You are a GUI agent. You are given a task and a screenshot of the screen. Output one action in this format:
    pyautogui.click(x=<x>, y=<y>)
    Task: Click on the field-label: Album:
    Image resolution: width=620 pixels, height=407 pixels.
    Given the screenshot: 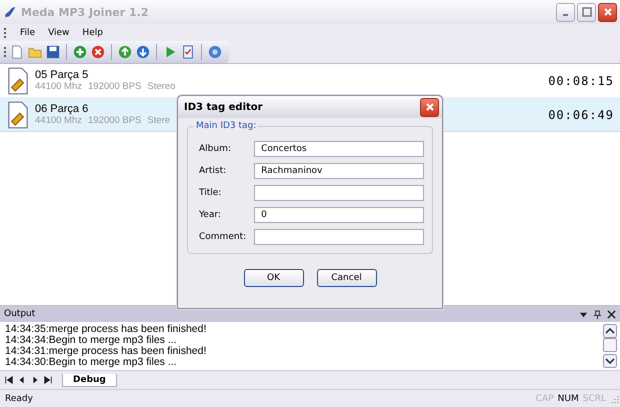 What is the action you would take?
    pyautogui.click(x=215, y=149)
    